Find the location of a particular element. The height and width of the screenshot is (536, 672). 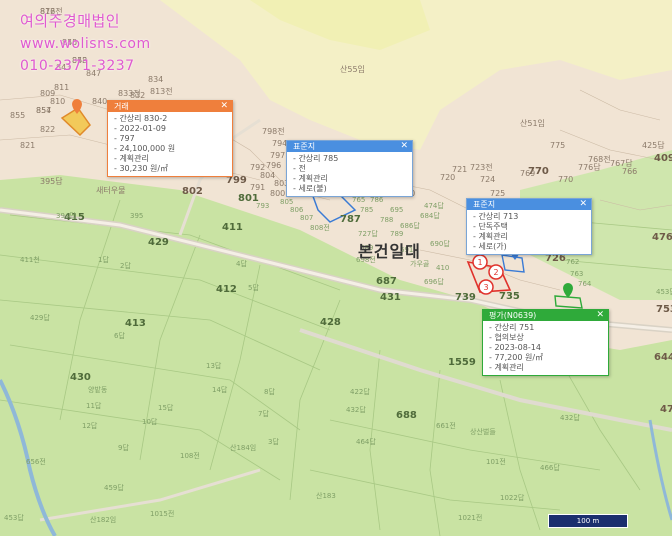

parcel-label: 775 is located at coordinates (557, 145).